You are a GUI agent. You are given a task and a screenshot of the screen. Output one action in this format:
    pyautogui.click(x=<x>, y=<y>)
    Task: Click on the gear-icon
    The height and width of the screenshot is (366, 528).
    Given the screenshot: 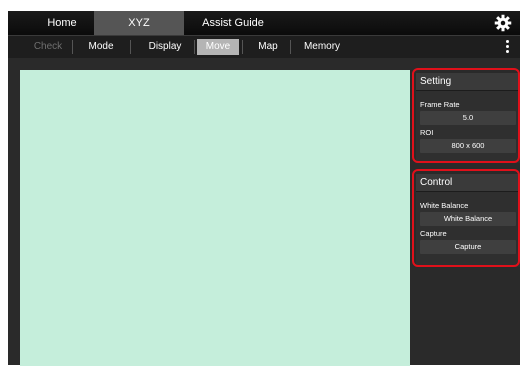 What is the action you would take?
    pyautogui.click(x=503, y=23)
    